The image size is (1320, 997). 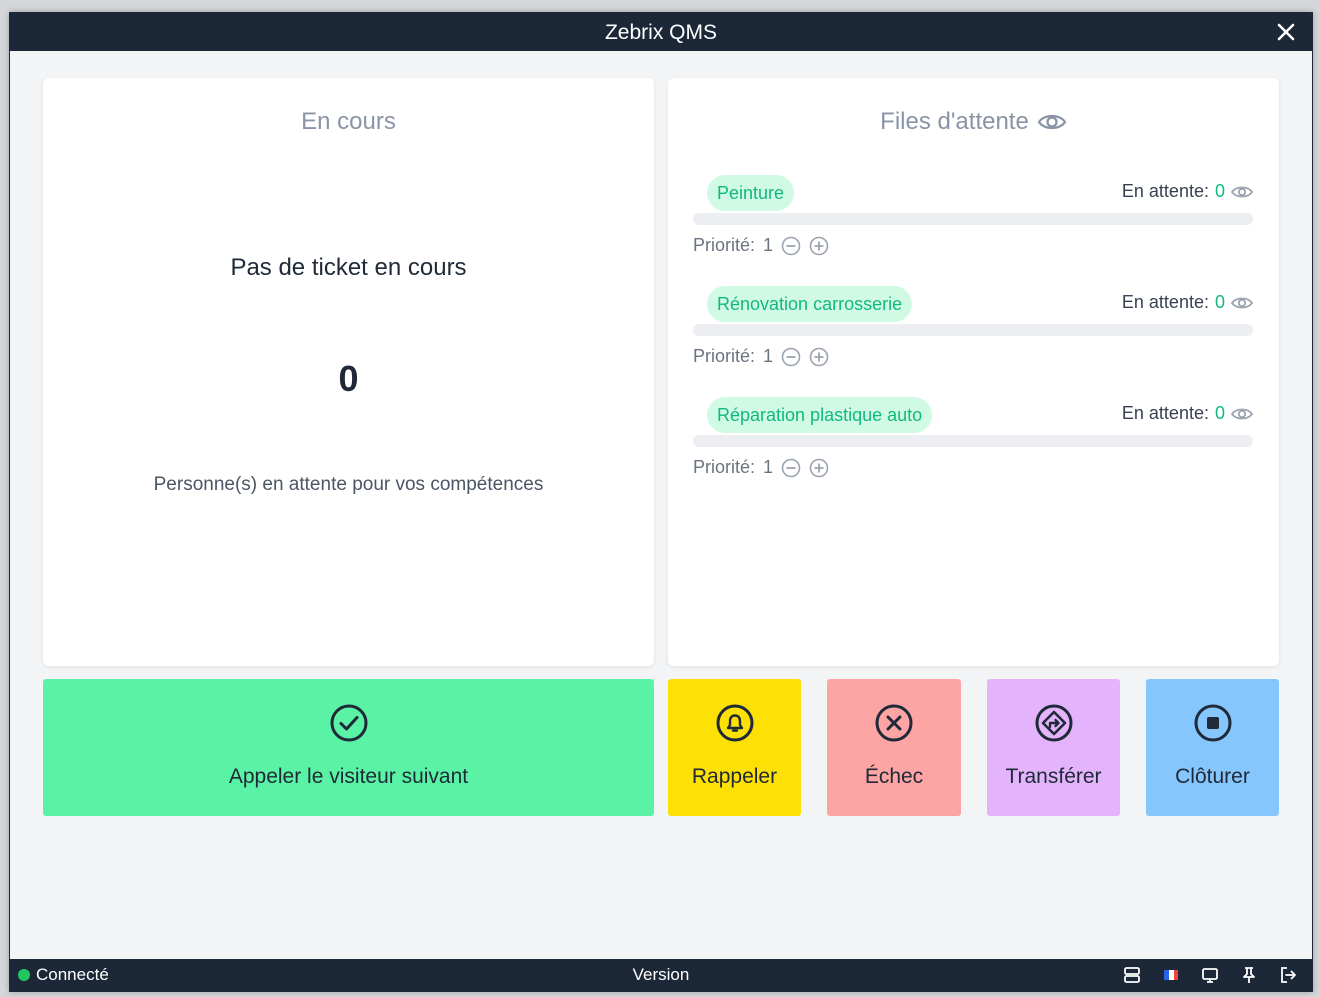 What do you see at coordinates (1171, 975) in the screenshot?
I see `french-flag-icon` at bounding box center [1171, 975].